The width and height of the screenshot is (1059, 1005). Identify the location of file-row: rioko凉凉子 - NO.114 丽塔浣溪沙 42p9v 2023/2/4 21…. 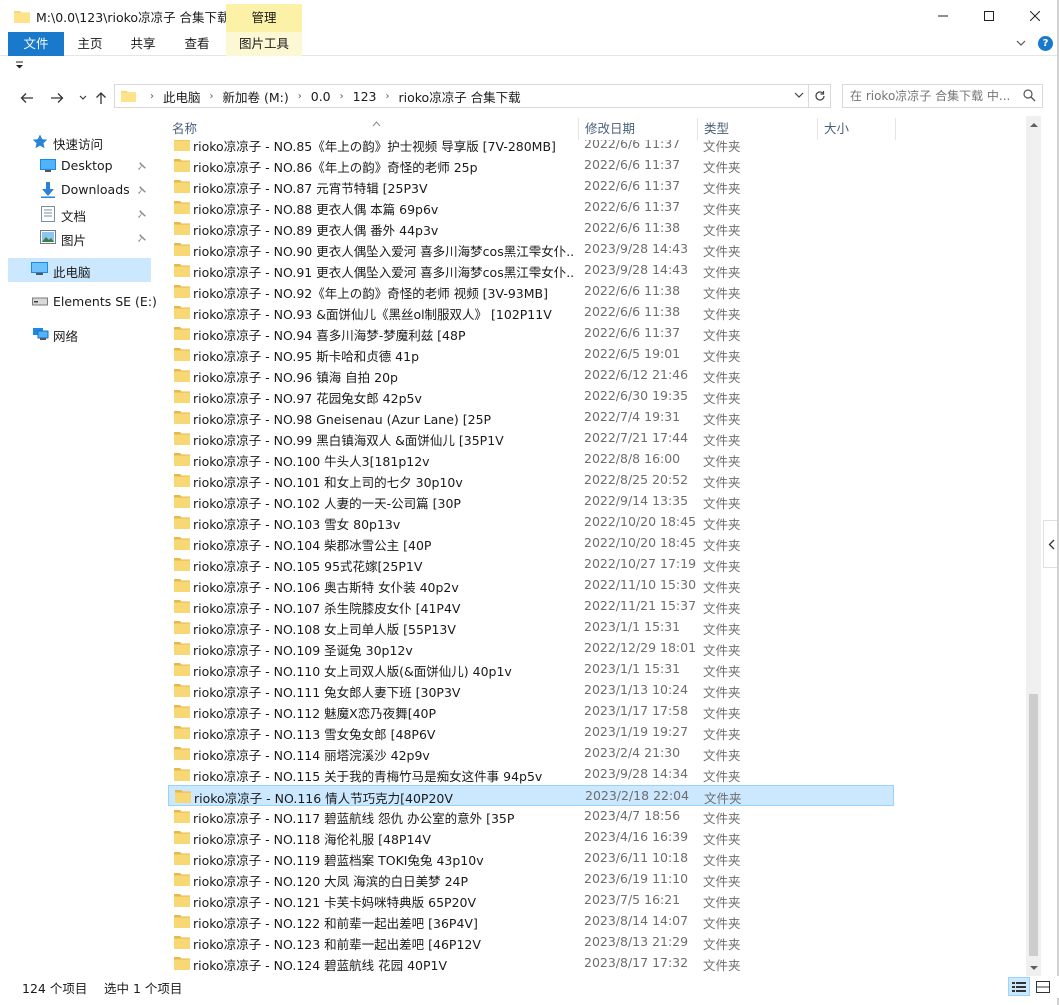
(531, 753).